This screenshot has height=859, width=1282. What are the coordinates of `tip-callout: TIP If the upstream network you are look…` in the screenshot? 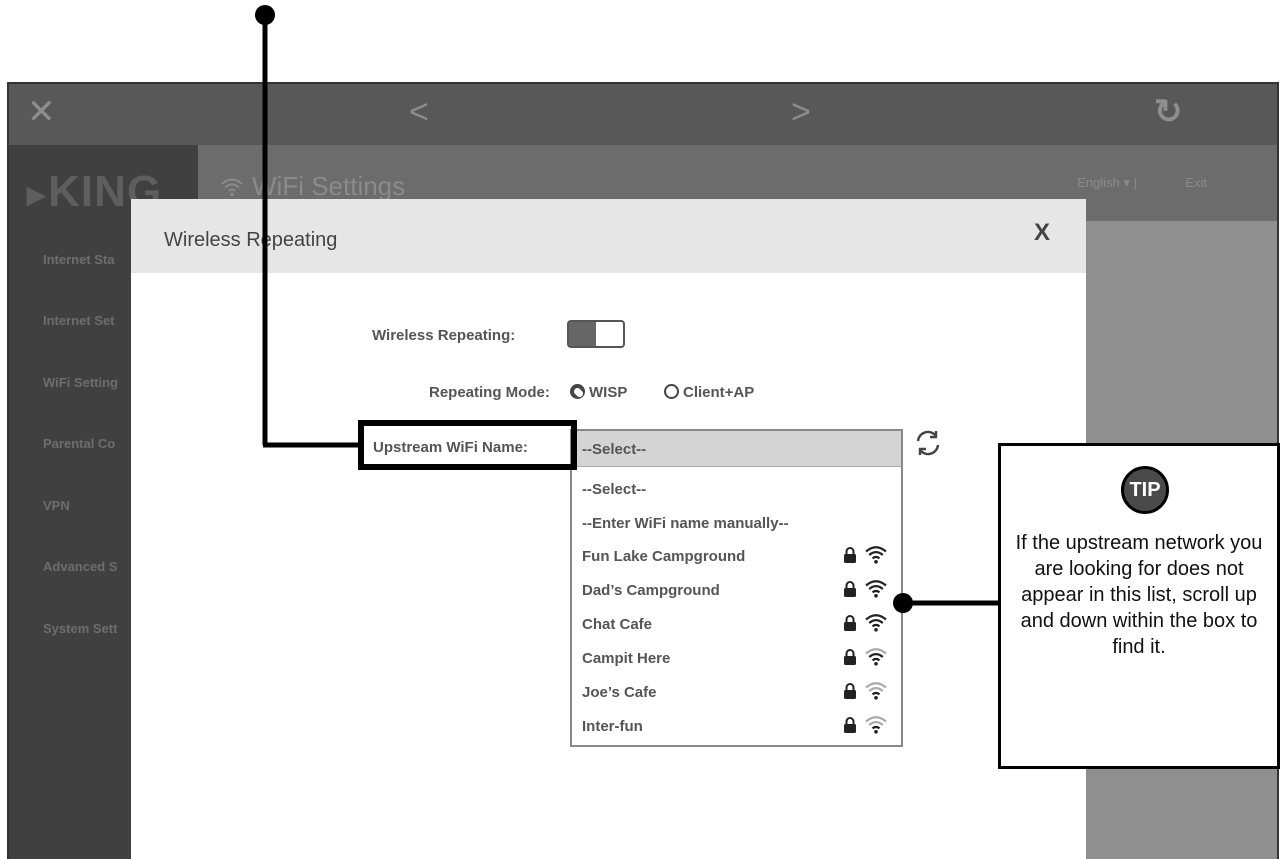 It's located at (1139, 606).